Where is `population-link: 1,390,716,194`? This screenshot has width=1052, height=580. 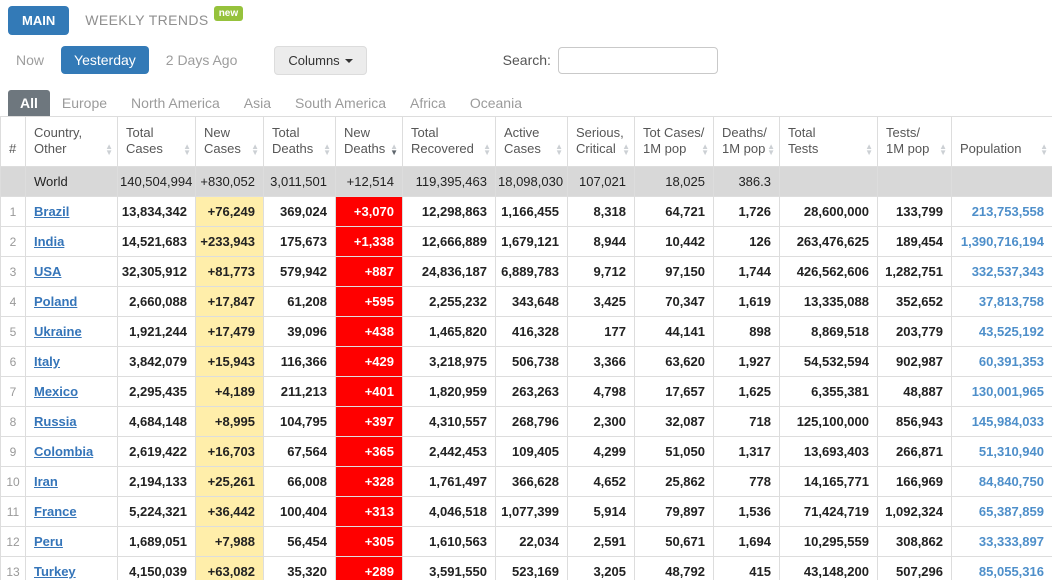
population-link: 1,390,716,194 is located at coordinates (1002, 241).